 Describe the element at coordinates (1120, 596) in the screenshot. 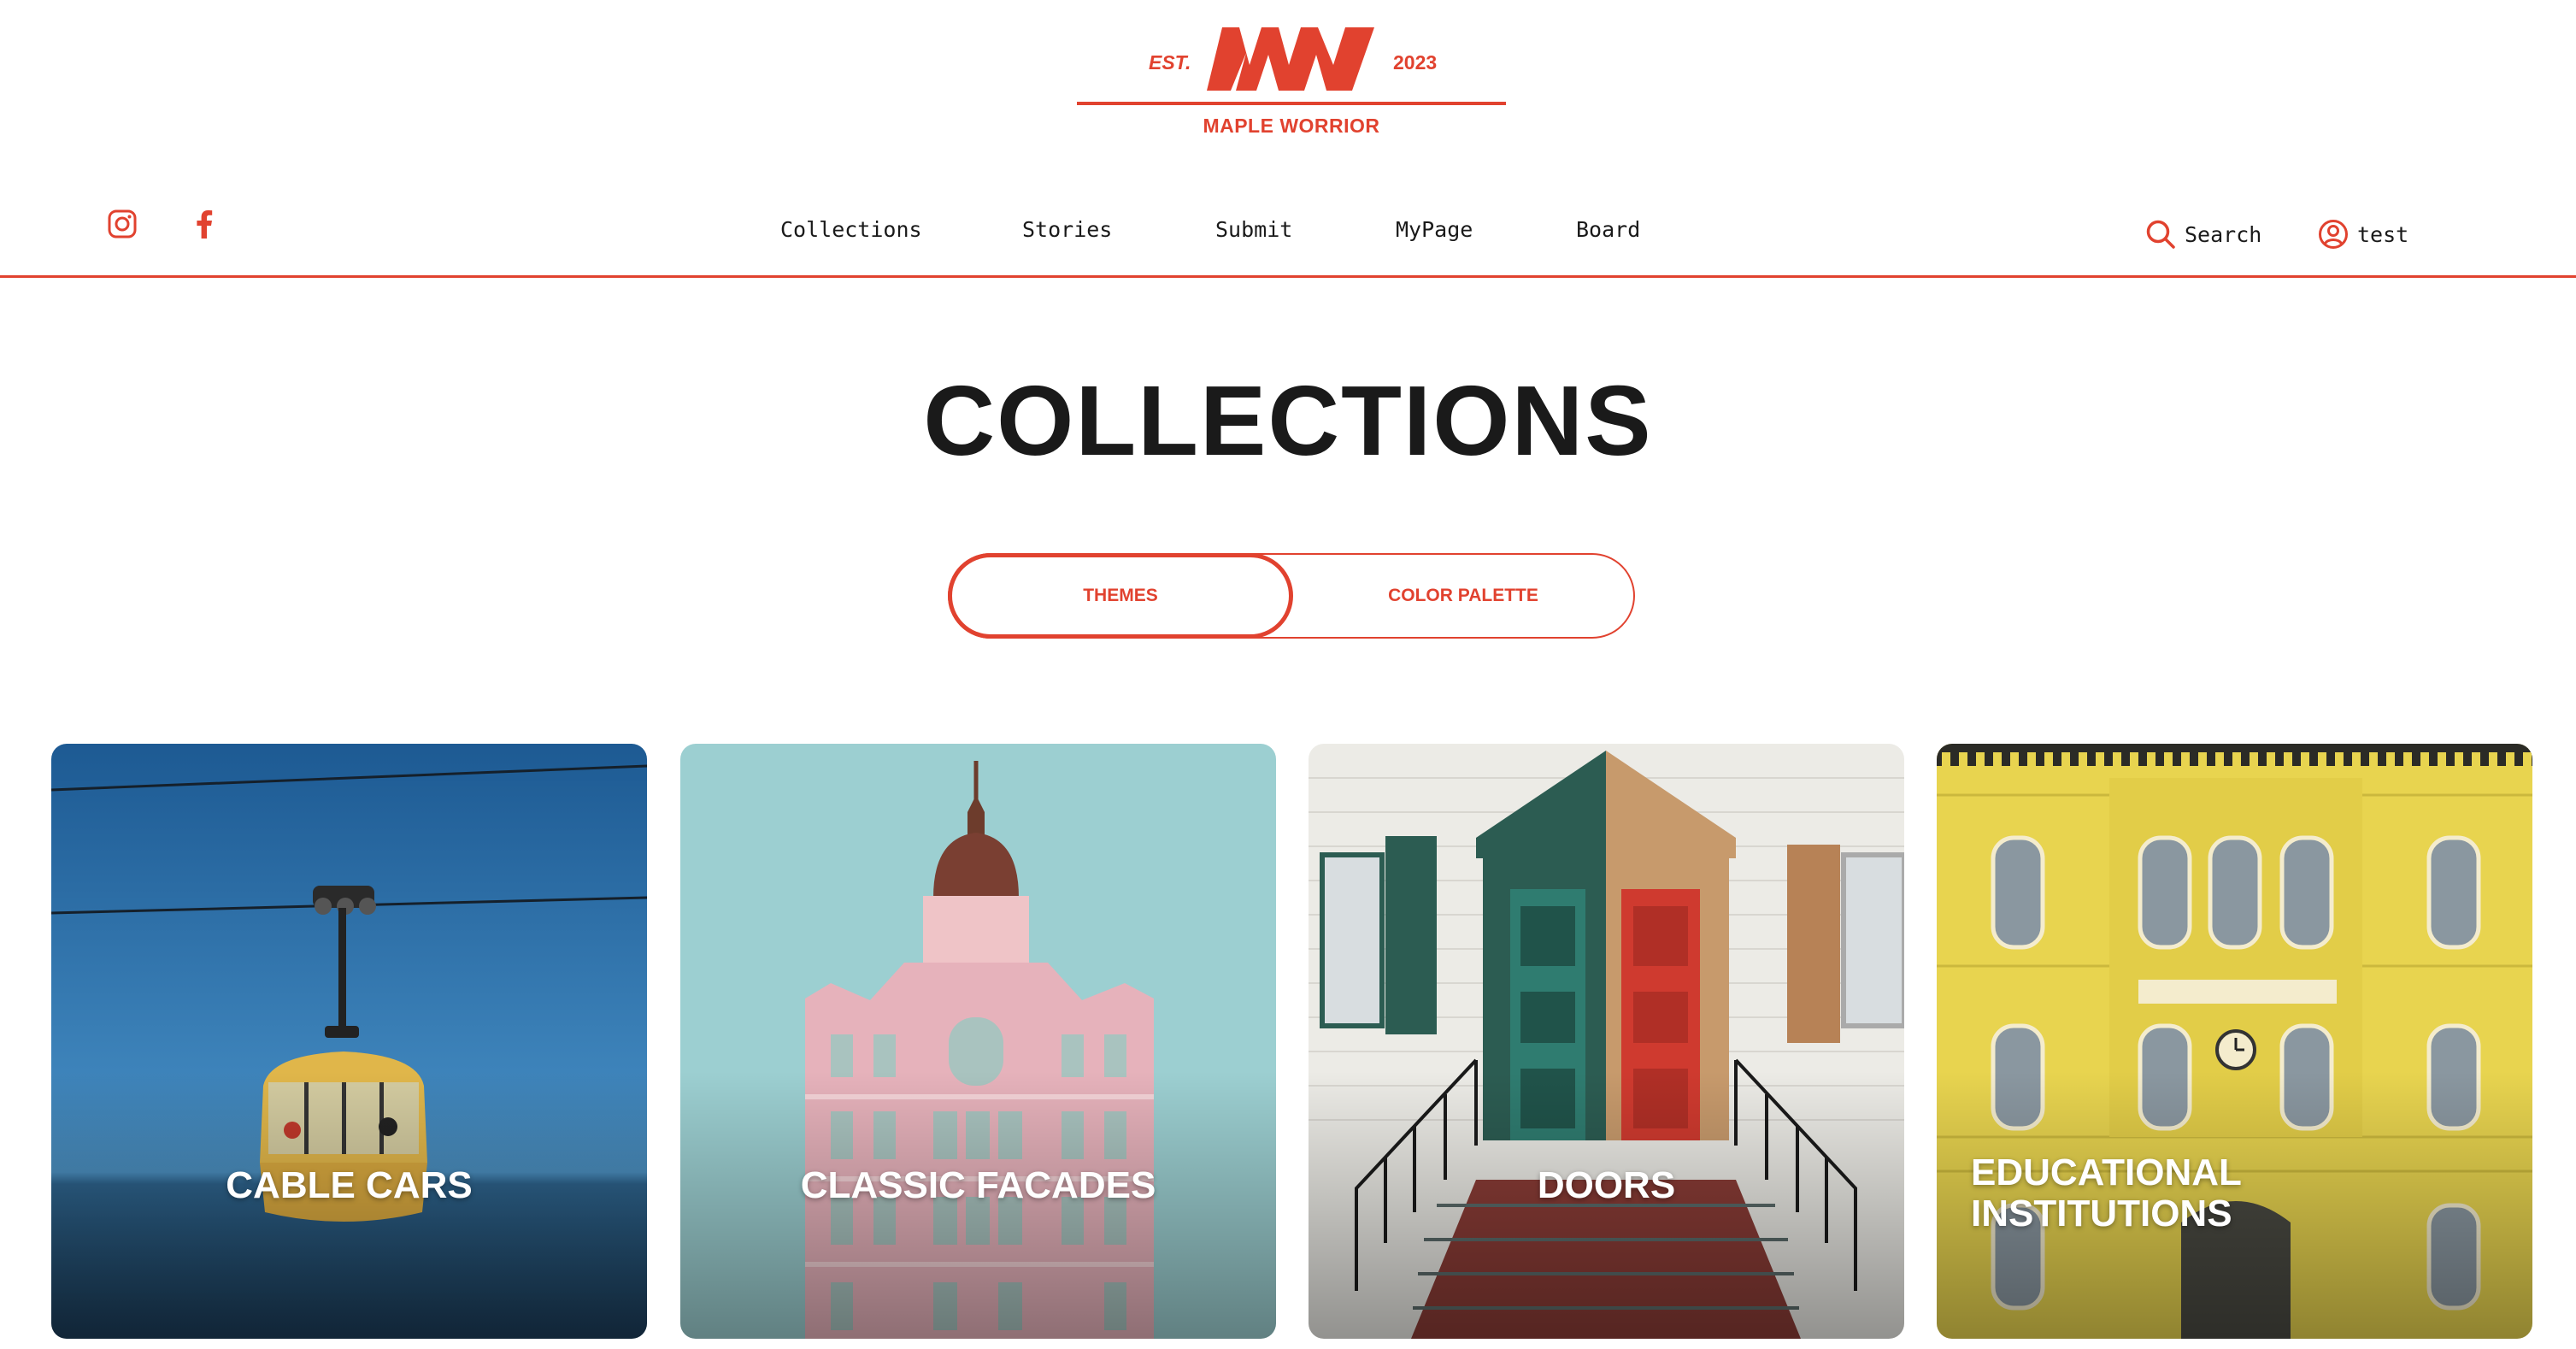

I see `tab-themes: THEMES` at that location.